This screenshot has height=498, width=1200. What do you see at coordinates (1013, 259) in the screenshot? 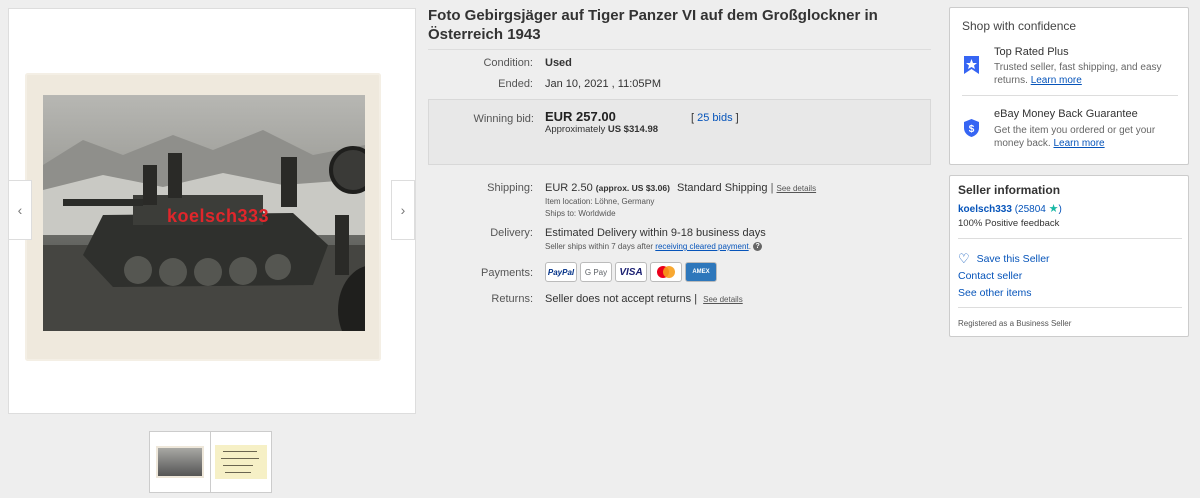
I see `save-seller-label: Save this Seller` at bounding box center [1013, 259].